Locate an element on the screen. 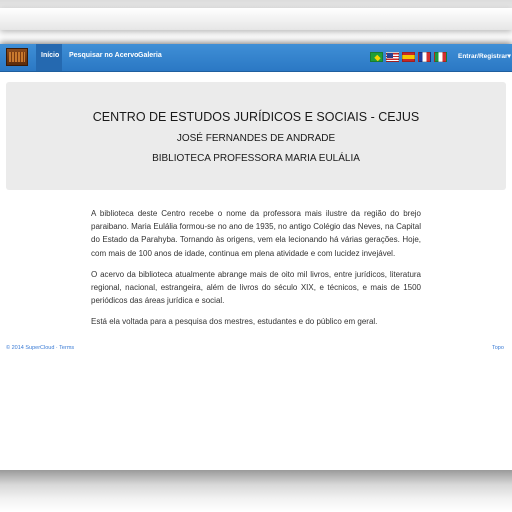  france-flag-icon is located at coordinates (424, 57).